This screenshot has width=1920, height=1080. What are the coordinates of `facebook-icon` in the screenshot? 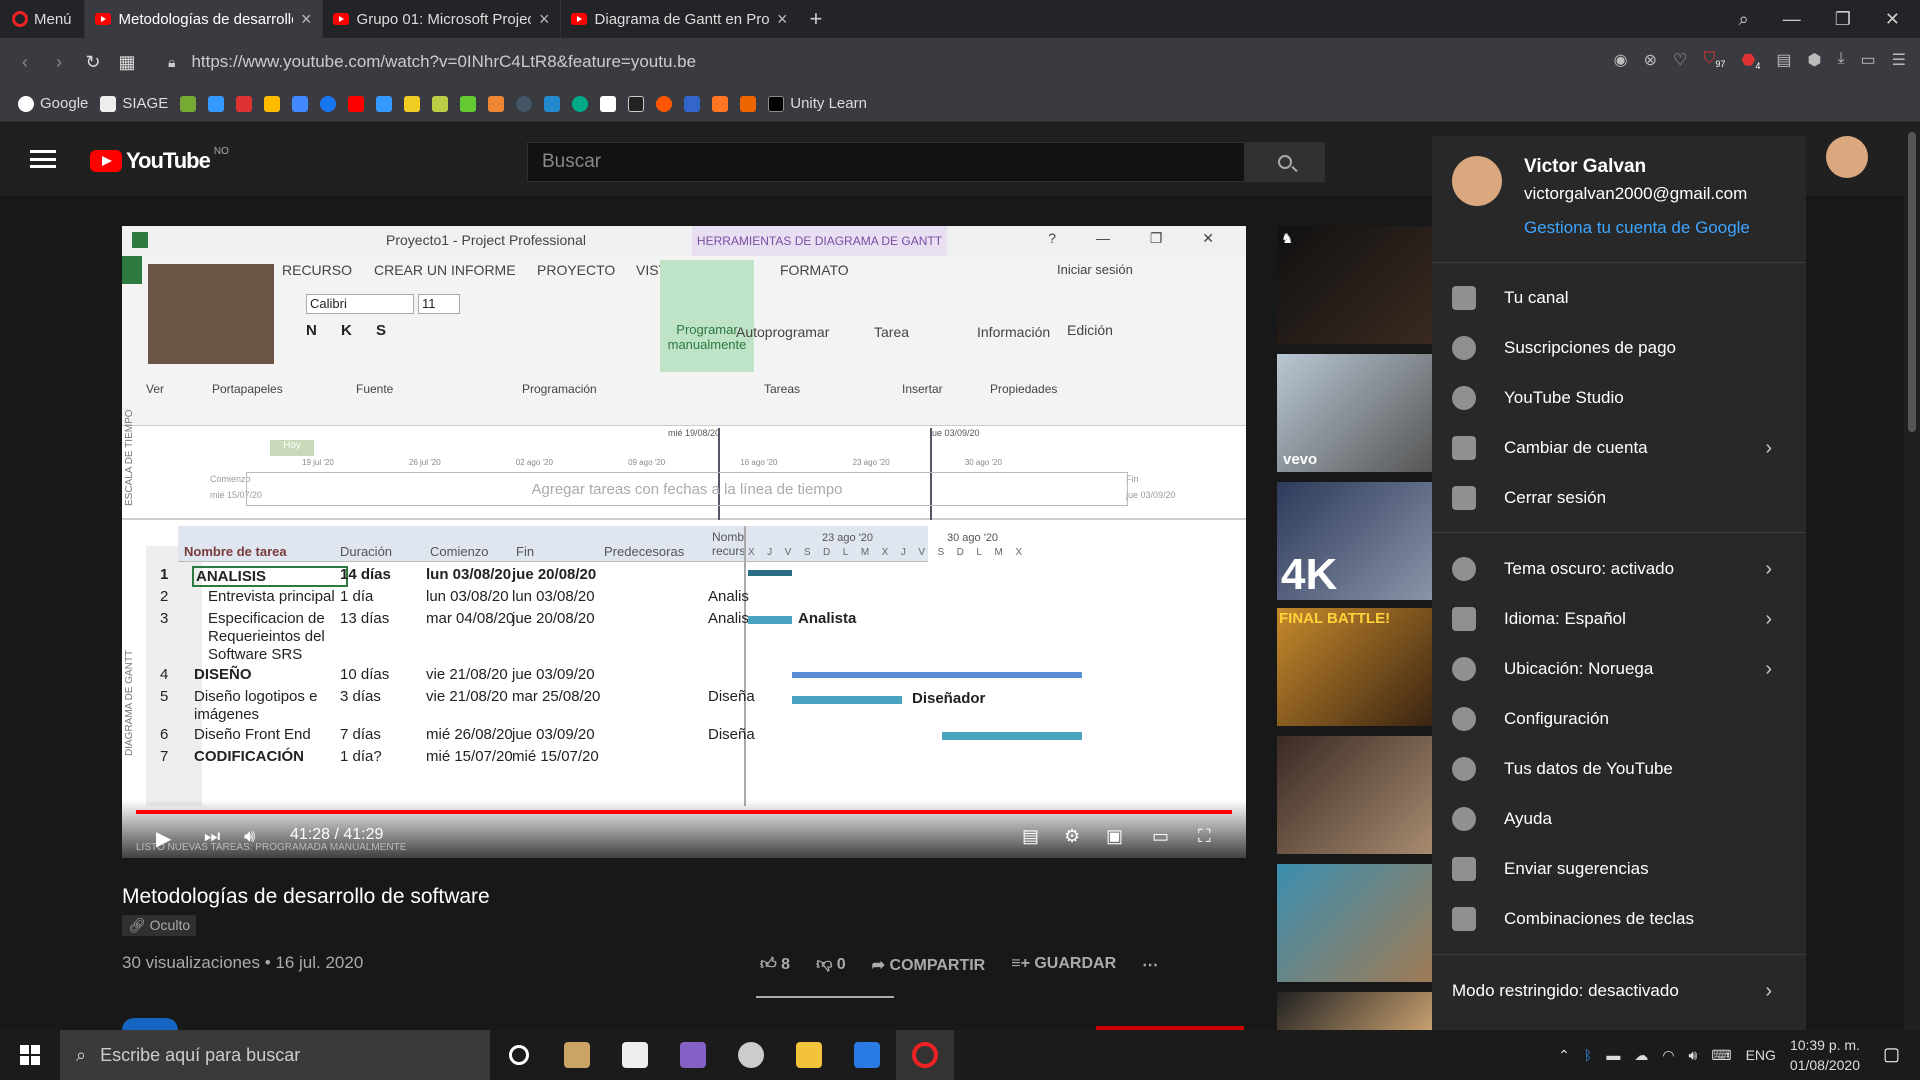 It's located at (328, 103).